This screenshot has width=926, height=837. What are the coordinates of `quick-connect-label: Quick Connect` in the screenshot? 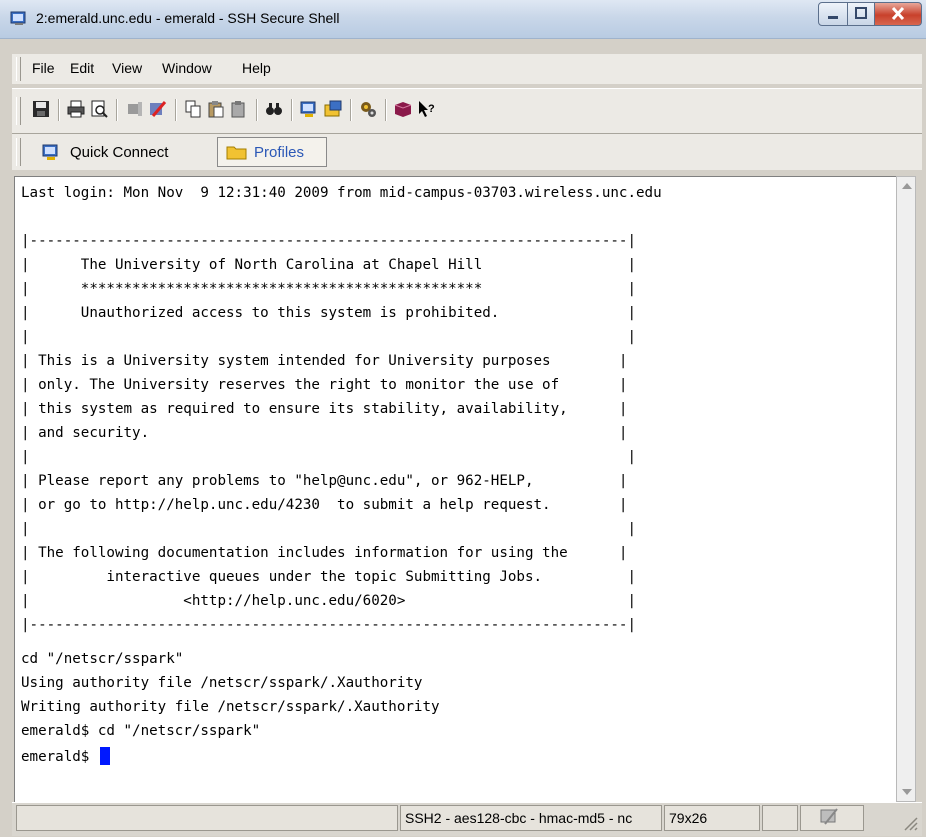 It's located at (119, 152).